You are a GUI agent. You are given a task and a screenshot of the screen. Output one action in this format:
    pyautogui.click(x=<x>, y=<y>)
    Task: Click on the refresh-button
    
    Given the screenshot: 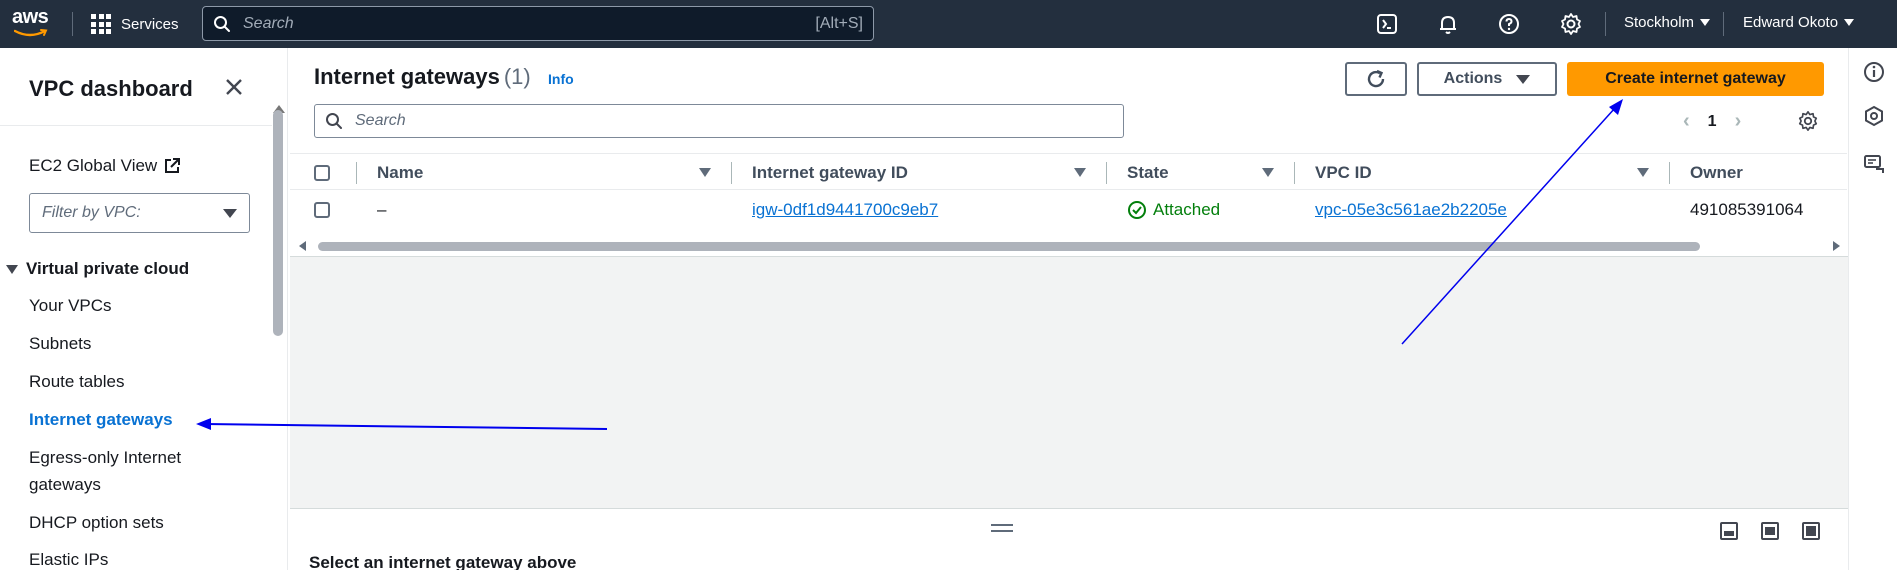 What is the action you would take?
    pyautogui.click(x=1376, y=79)
    